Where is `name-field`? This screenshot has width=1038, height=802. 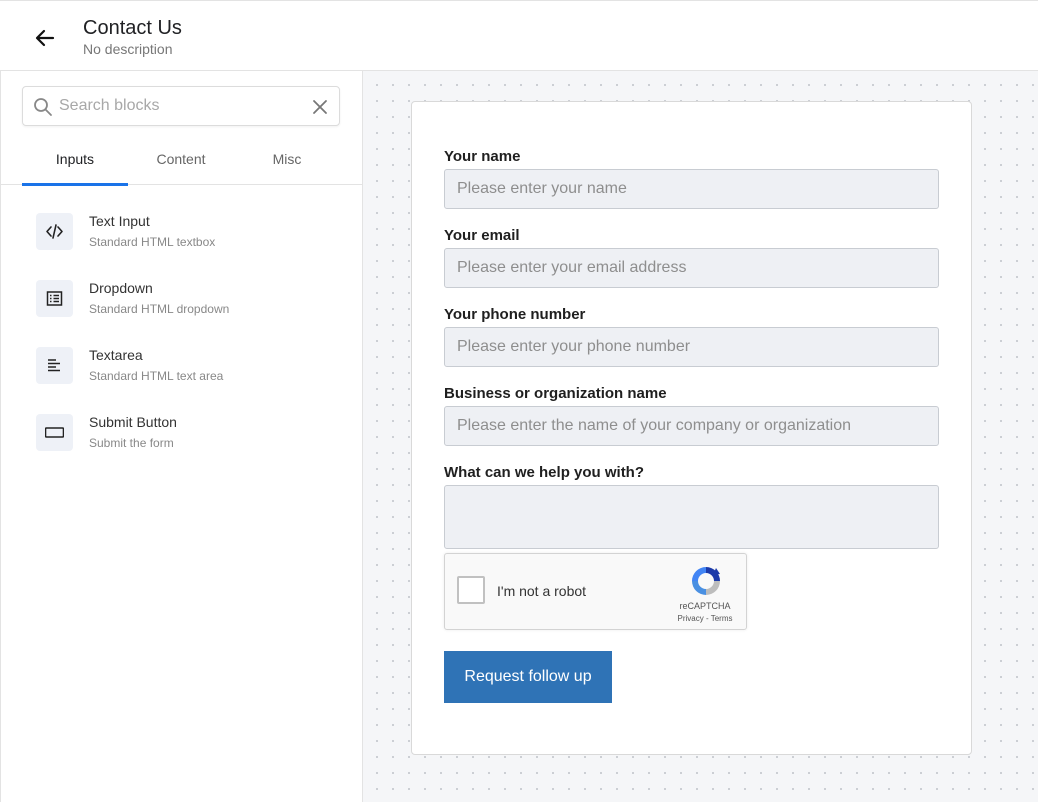
name-field is located at coordinates (691, 189).